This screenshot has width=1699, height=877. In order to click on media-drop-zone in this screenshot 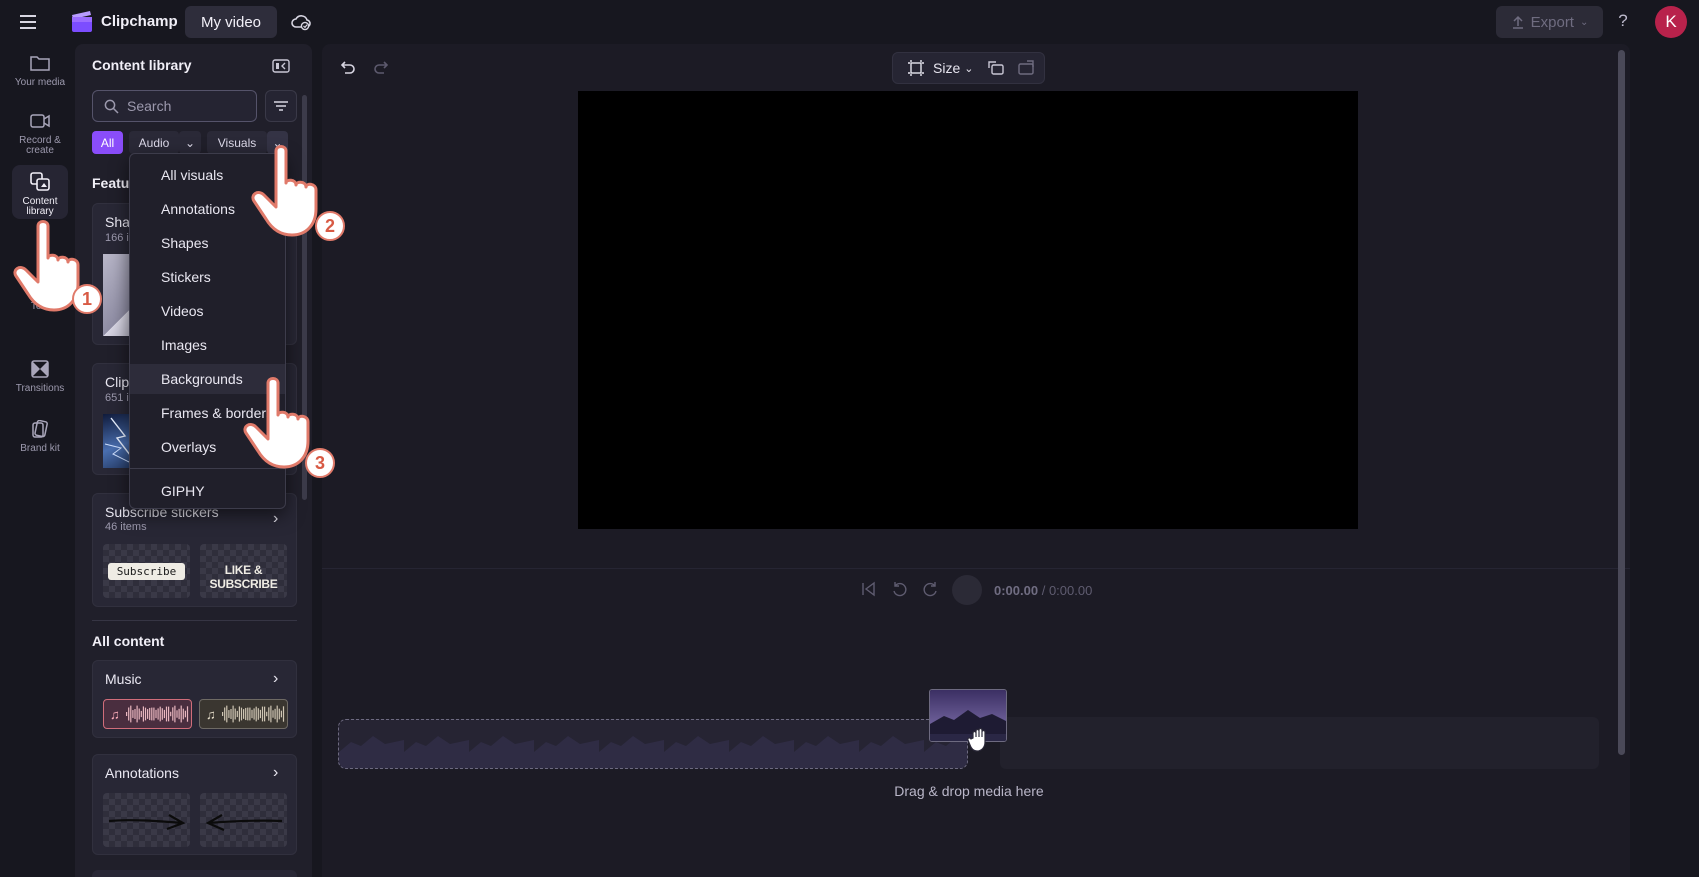, I will do `click(653, 744)`.